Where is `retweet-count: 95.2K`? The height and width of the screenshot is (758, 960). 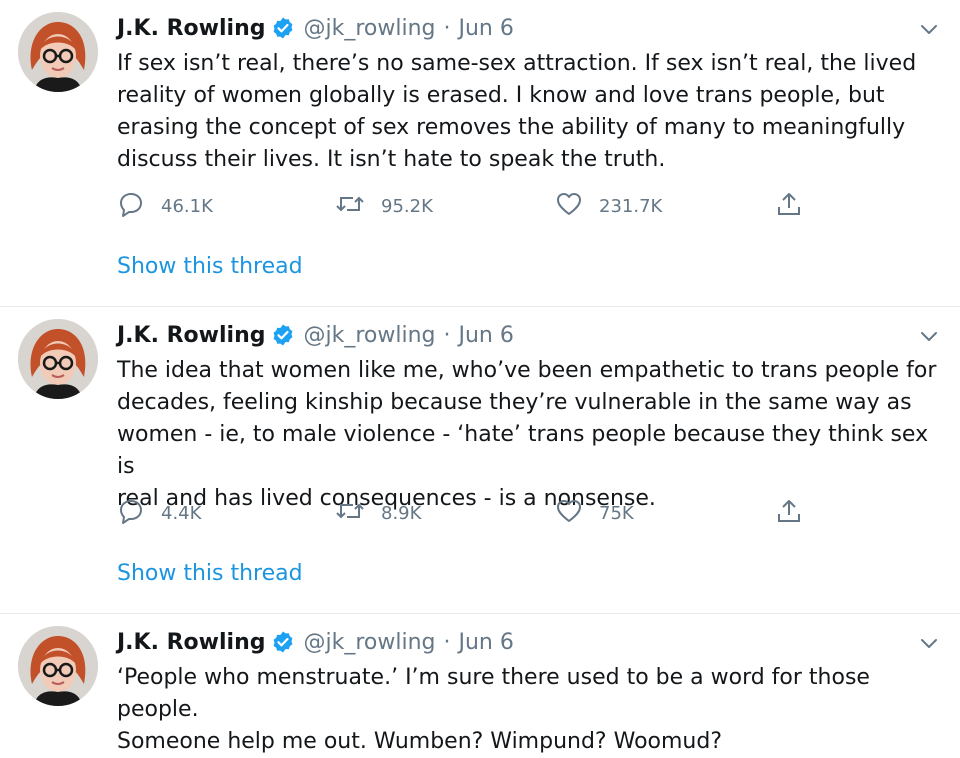
retweet-count: 95.2K is located at coordinates (407, 206).